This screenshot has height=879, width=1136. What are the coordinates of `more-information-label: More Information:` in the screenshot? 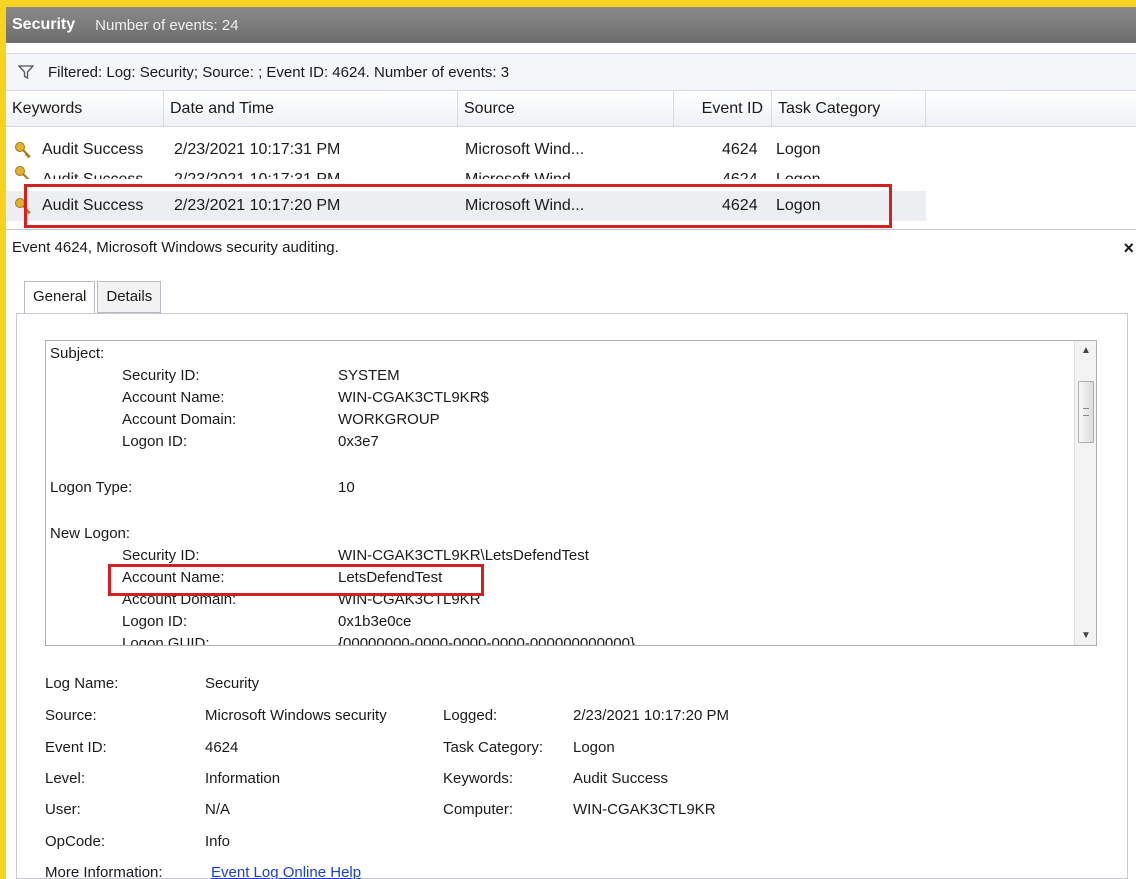 It's located at (104, 871).